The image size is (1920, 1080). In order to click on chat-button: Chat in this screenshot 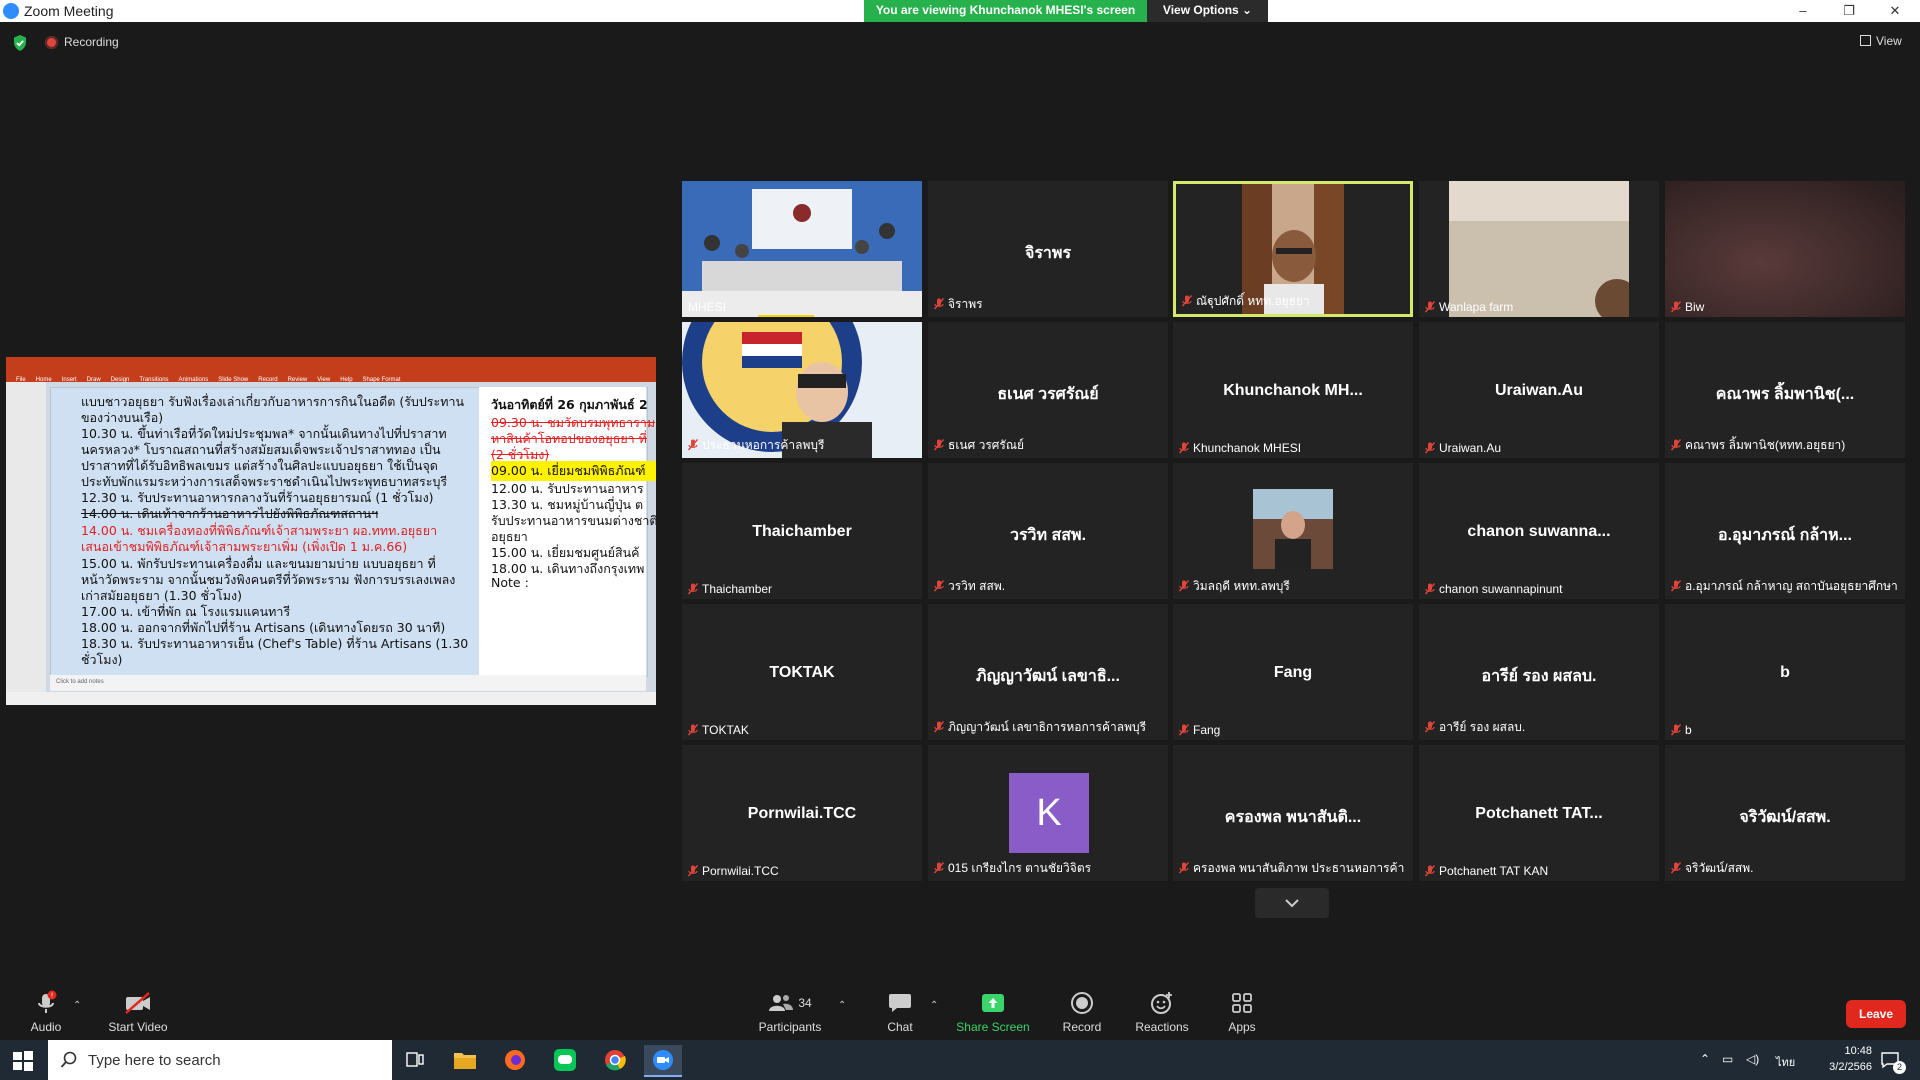, I will do `click(900, 1012)`.